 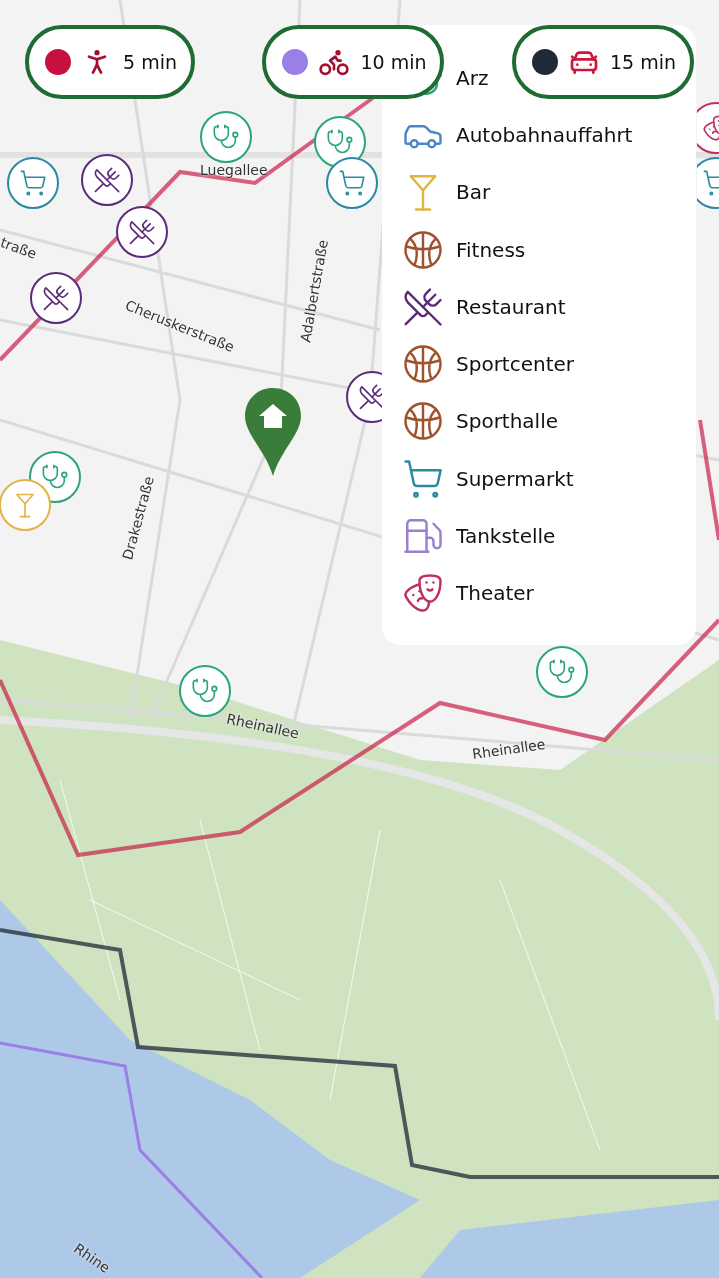 What do you see at coordinates (353, 62) in the screenshot?
I see `travel-time-chip: 10 min` at bounding box center [353, 62].